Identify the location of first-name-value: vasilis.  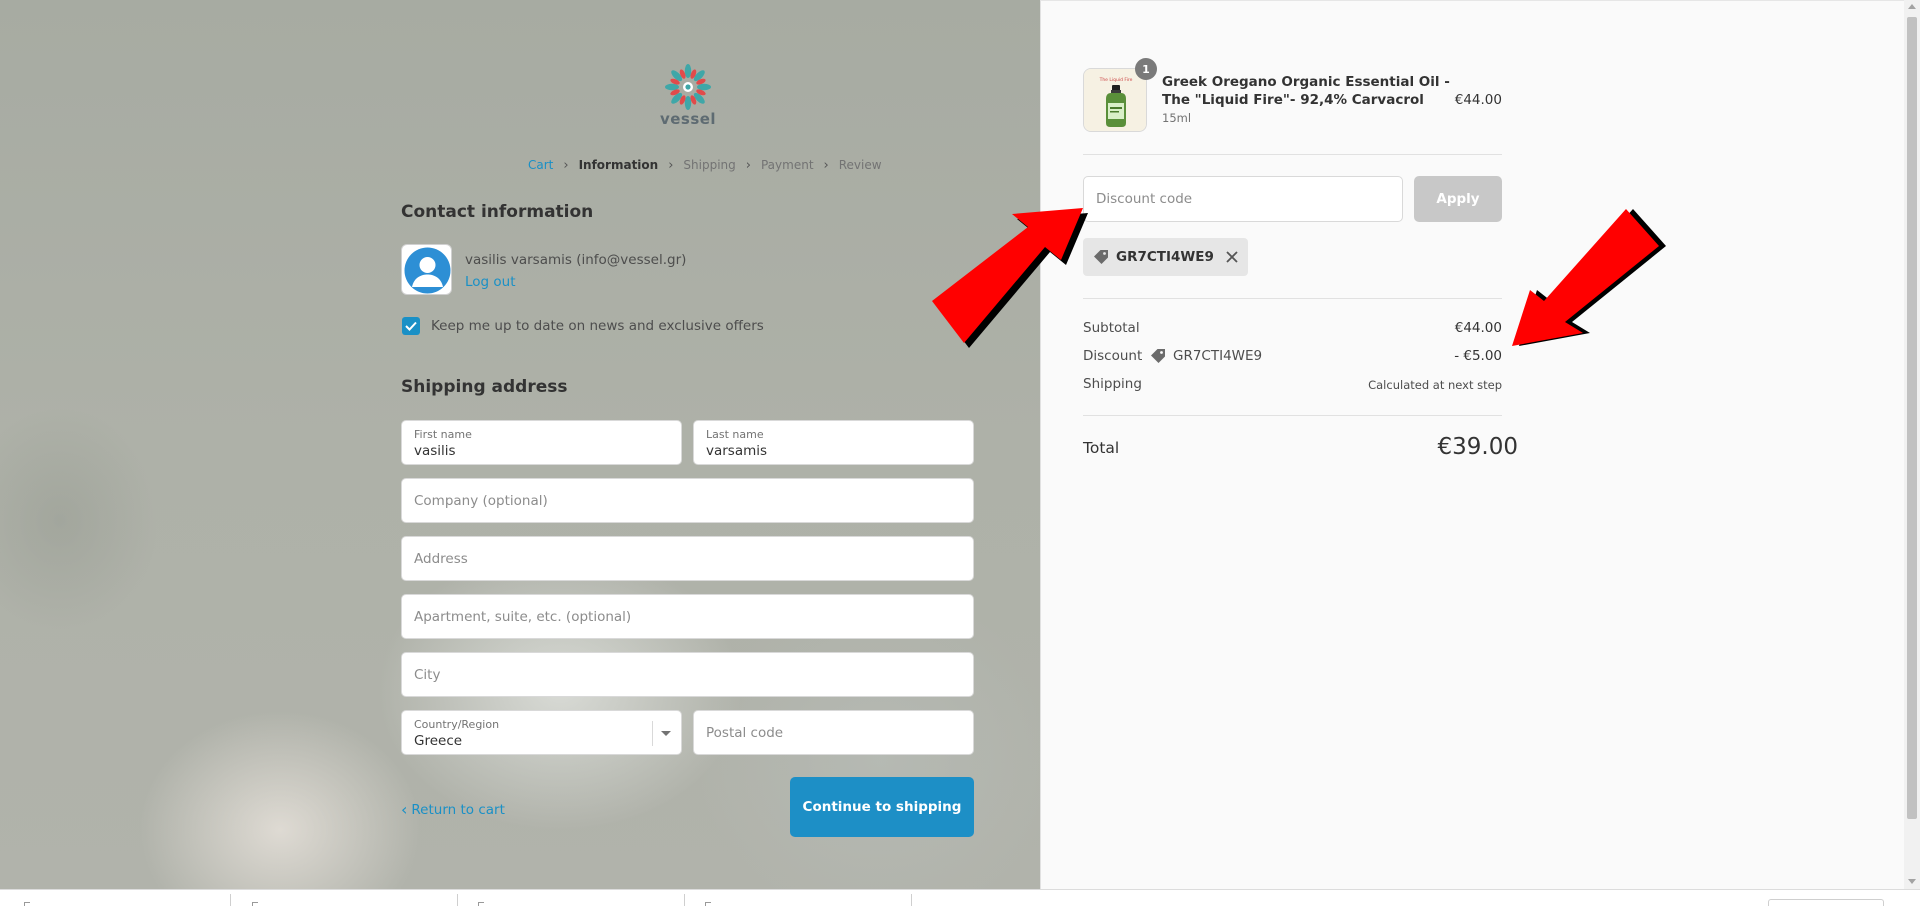
(435, 451).